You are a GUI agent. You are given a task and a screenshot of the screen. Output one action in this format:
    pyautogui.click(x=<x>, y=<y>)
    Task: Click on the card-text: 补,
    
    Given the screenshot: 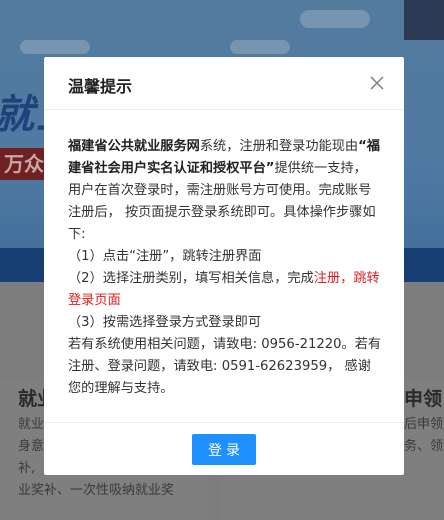 What is the action you would take?
    pyautogui.click(x=27, y=468)
    